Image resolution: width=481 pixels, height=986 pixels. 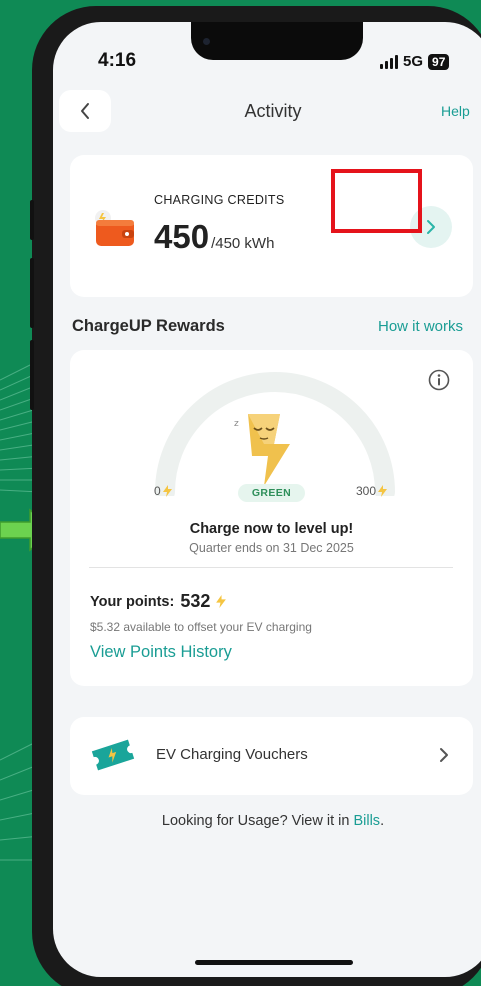 What do you see at coordinates (236, 424) in the screenshot?
I see `svg-text: z` at bounding box center [236, 424].